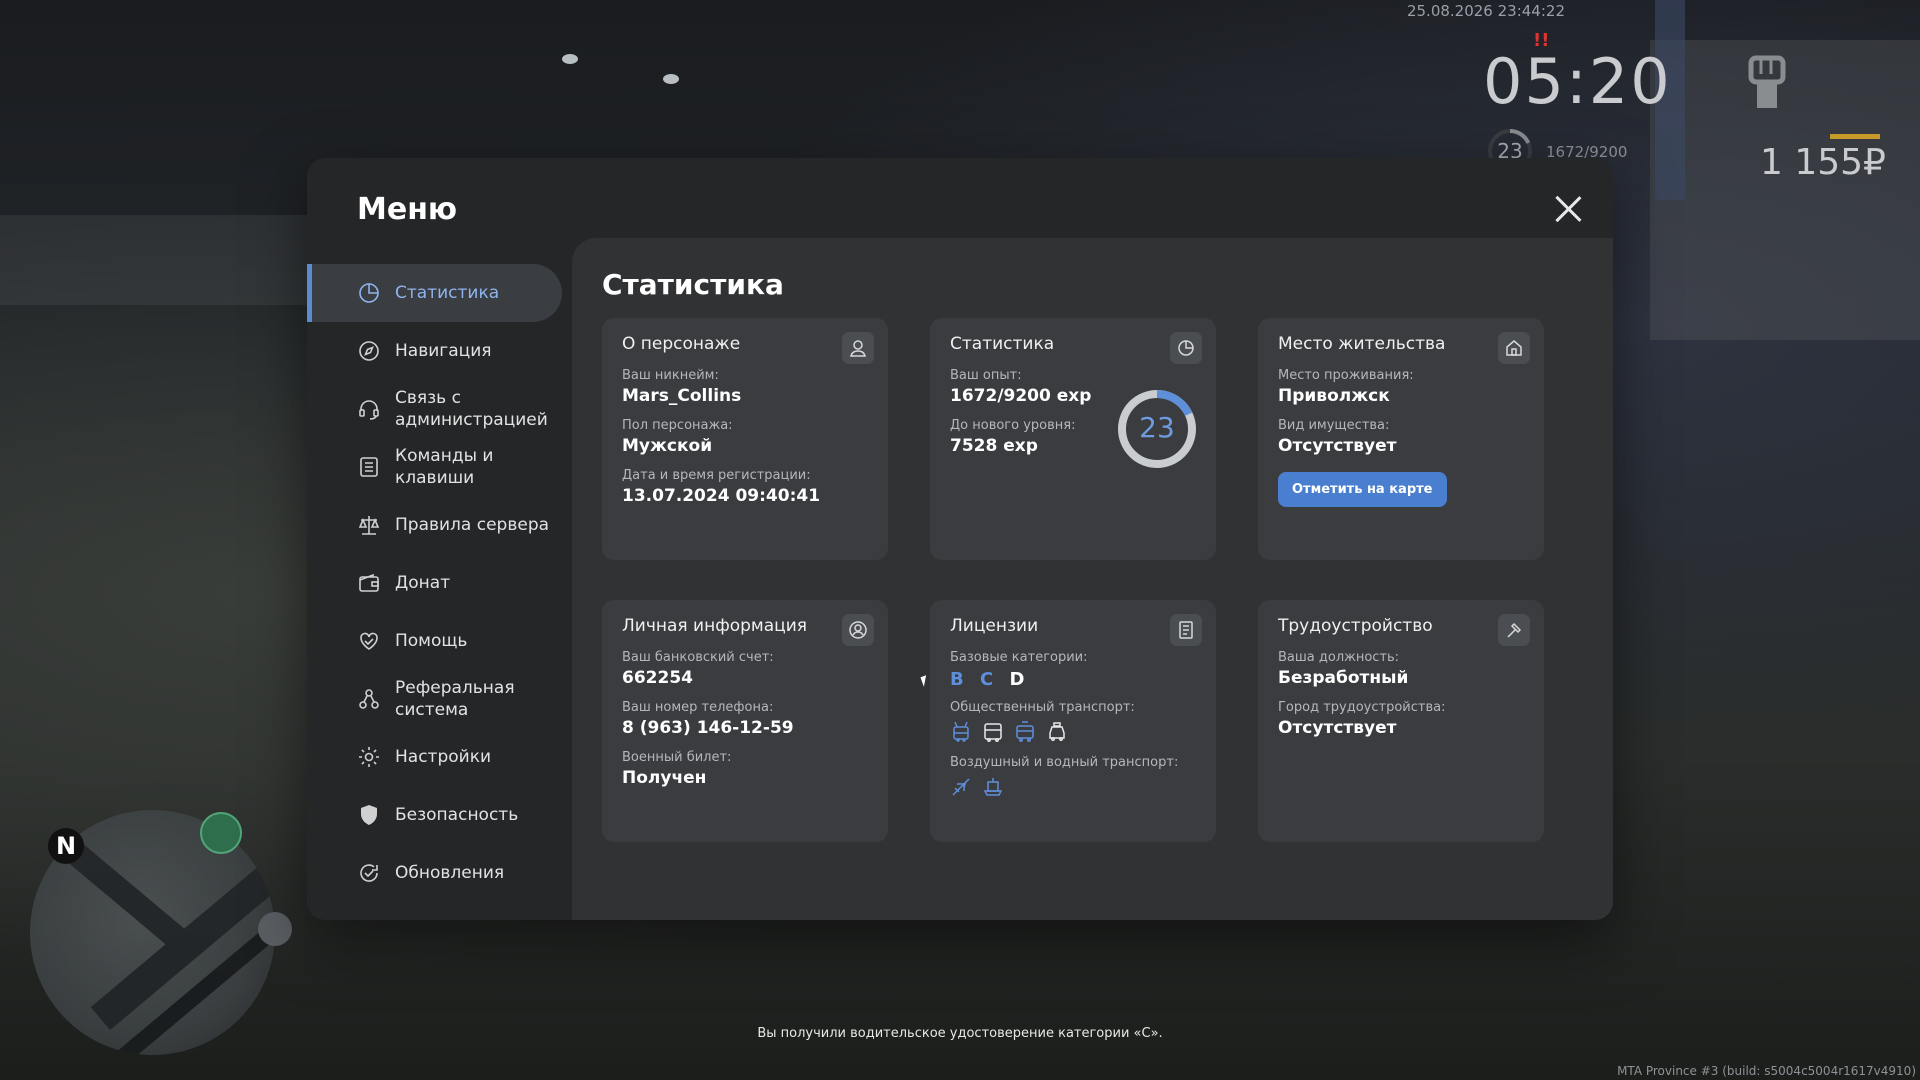 The height and width of the screenshot is (1080, 1920). Describe the element at coordinates (369, 757) in the screenshot. I see `gear-icon` at that location.